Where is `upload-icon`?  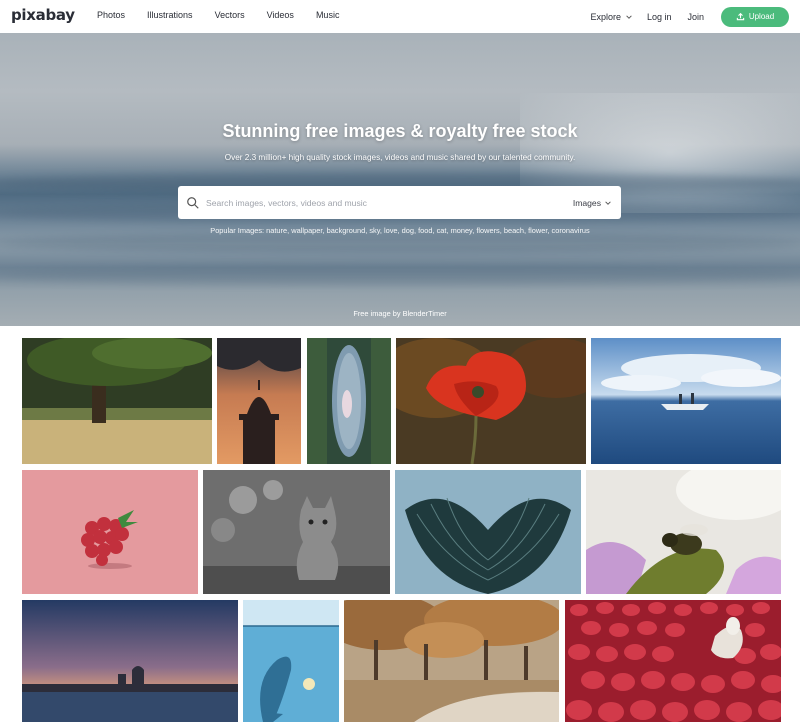
upload-icon is located at coordinates (740, 16).